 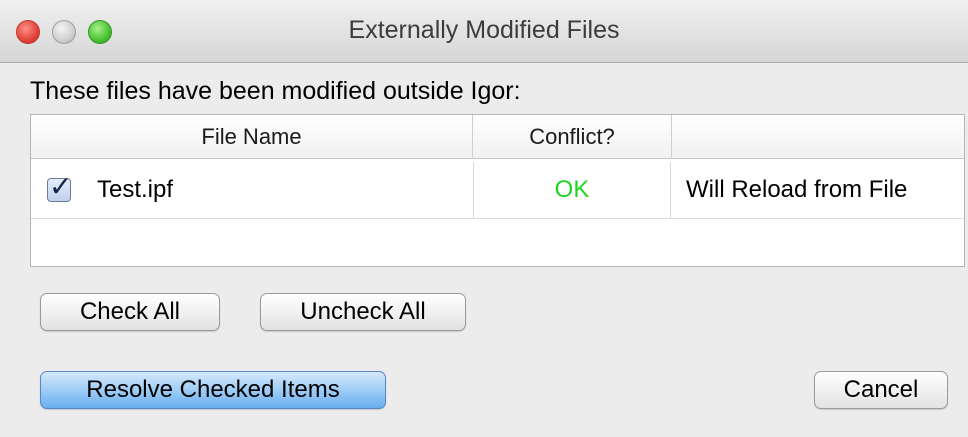 I want to click on column-header-file-name: File Name, so click(x=252, y=136).